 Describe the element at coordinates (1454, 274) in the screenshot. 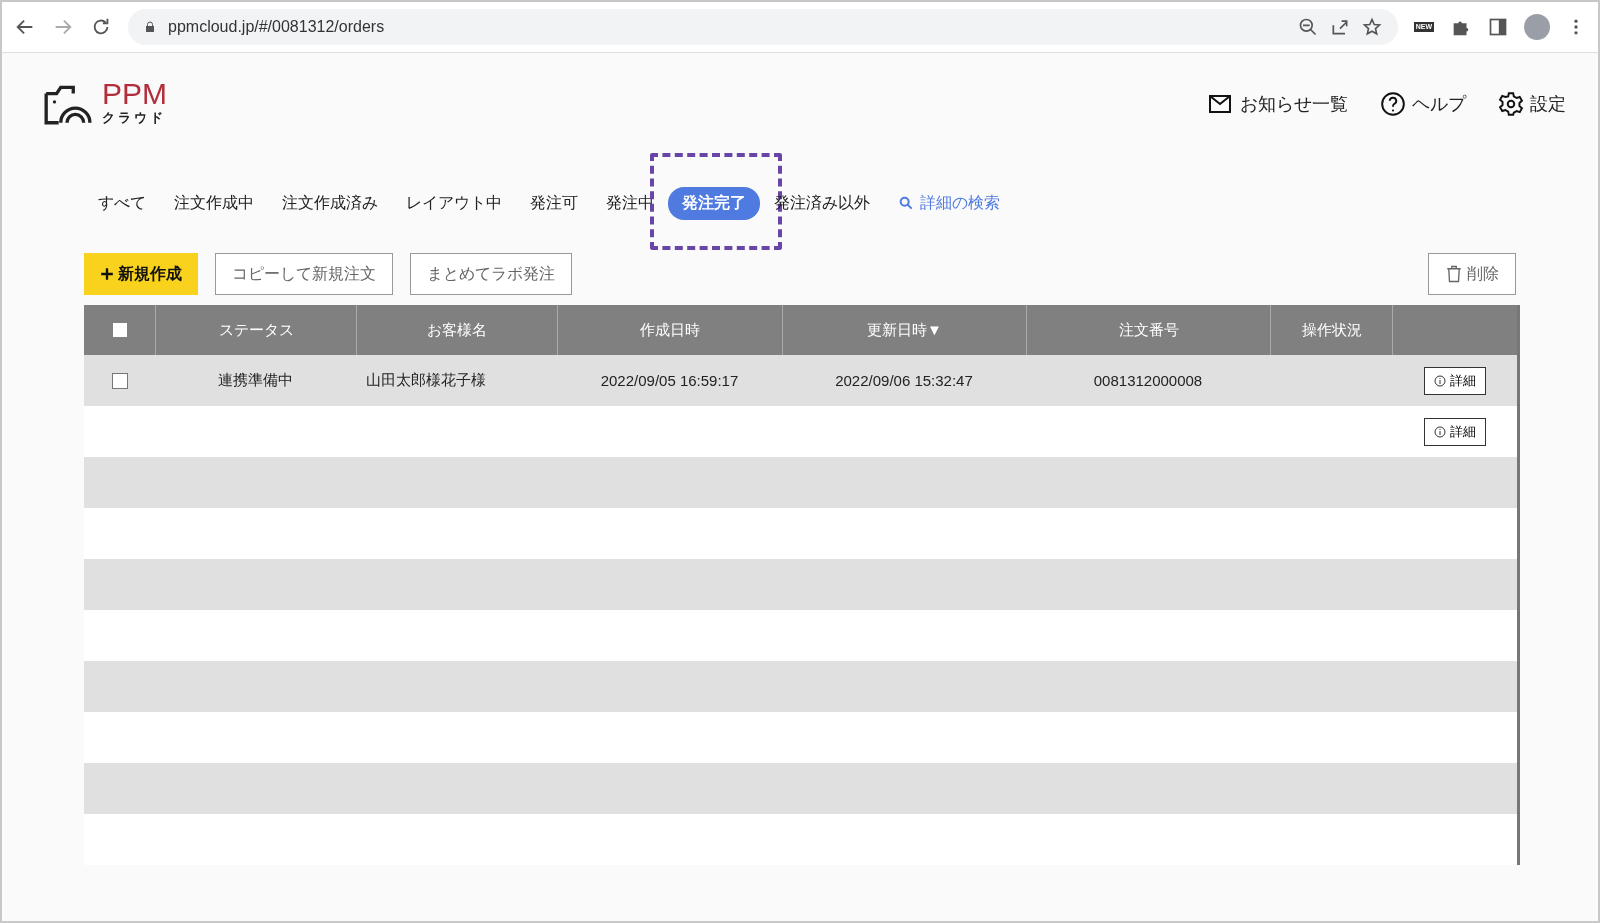

I see `trash-icon` at that location.